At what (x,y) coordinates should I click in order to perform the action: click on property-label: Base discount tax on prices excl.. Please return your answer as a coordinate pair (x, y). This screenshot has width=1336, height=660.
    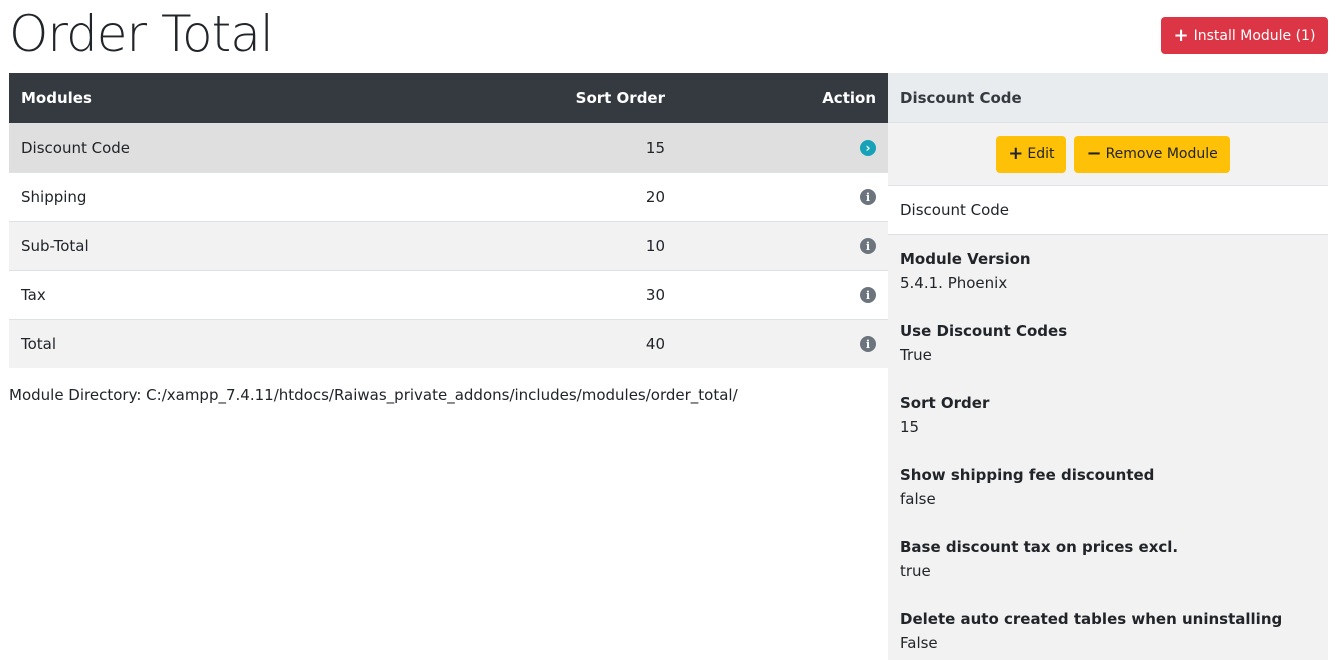
    Looking at the image, I should click on (1039, 547).